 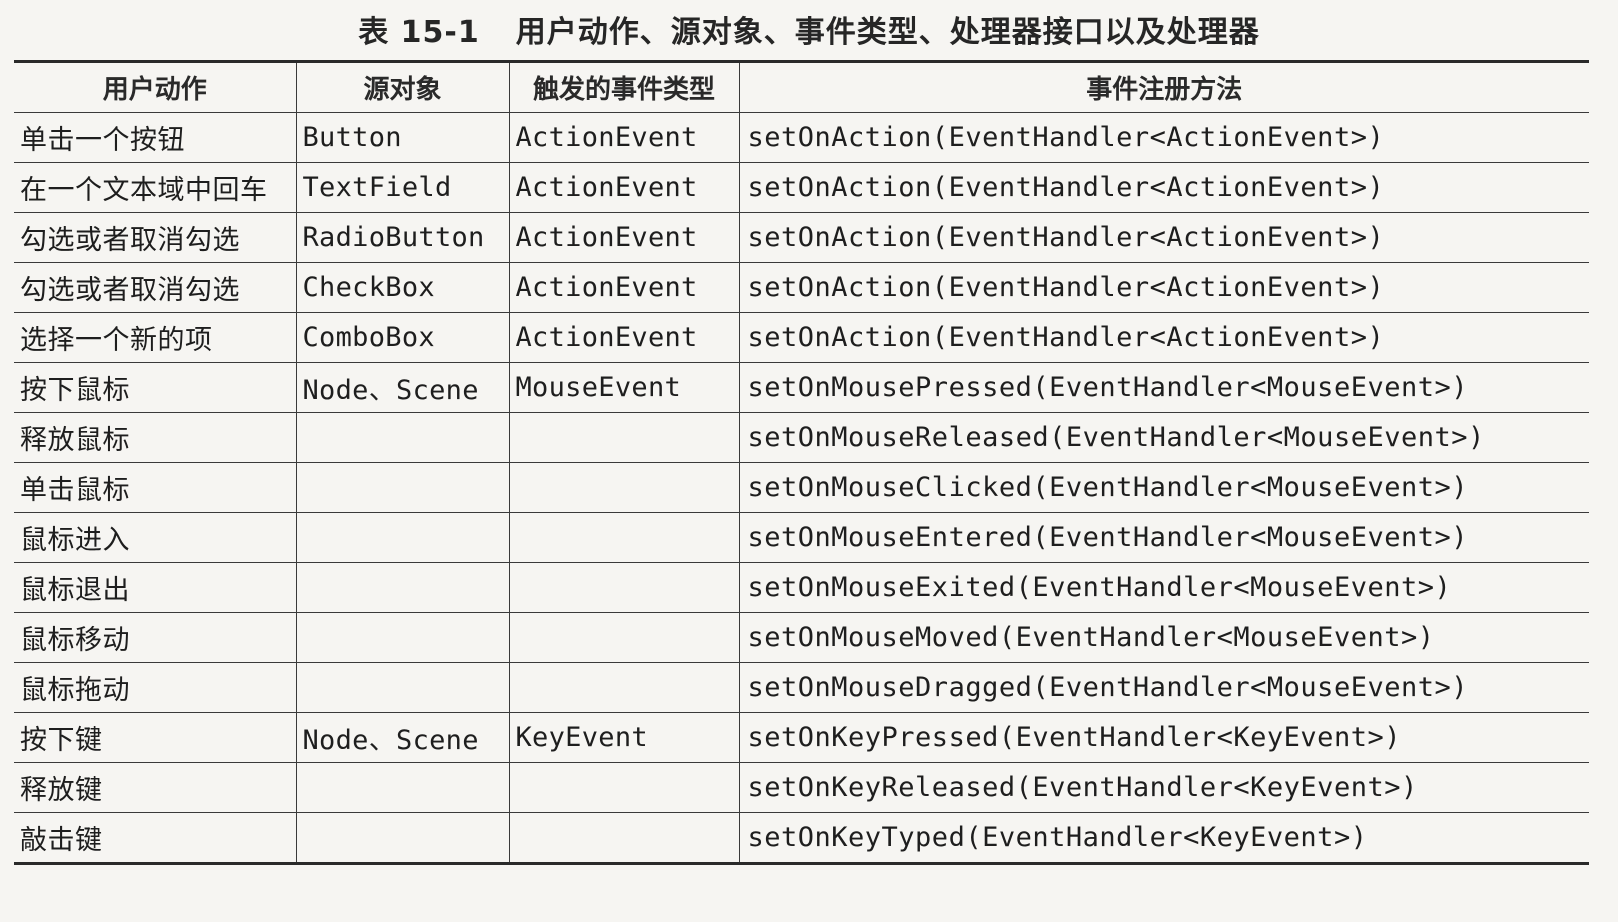 I want to click on cell-registration-method: setOnKeyPressed(EventHandler<KeyEvent>), so click(x=1163, y=737).